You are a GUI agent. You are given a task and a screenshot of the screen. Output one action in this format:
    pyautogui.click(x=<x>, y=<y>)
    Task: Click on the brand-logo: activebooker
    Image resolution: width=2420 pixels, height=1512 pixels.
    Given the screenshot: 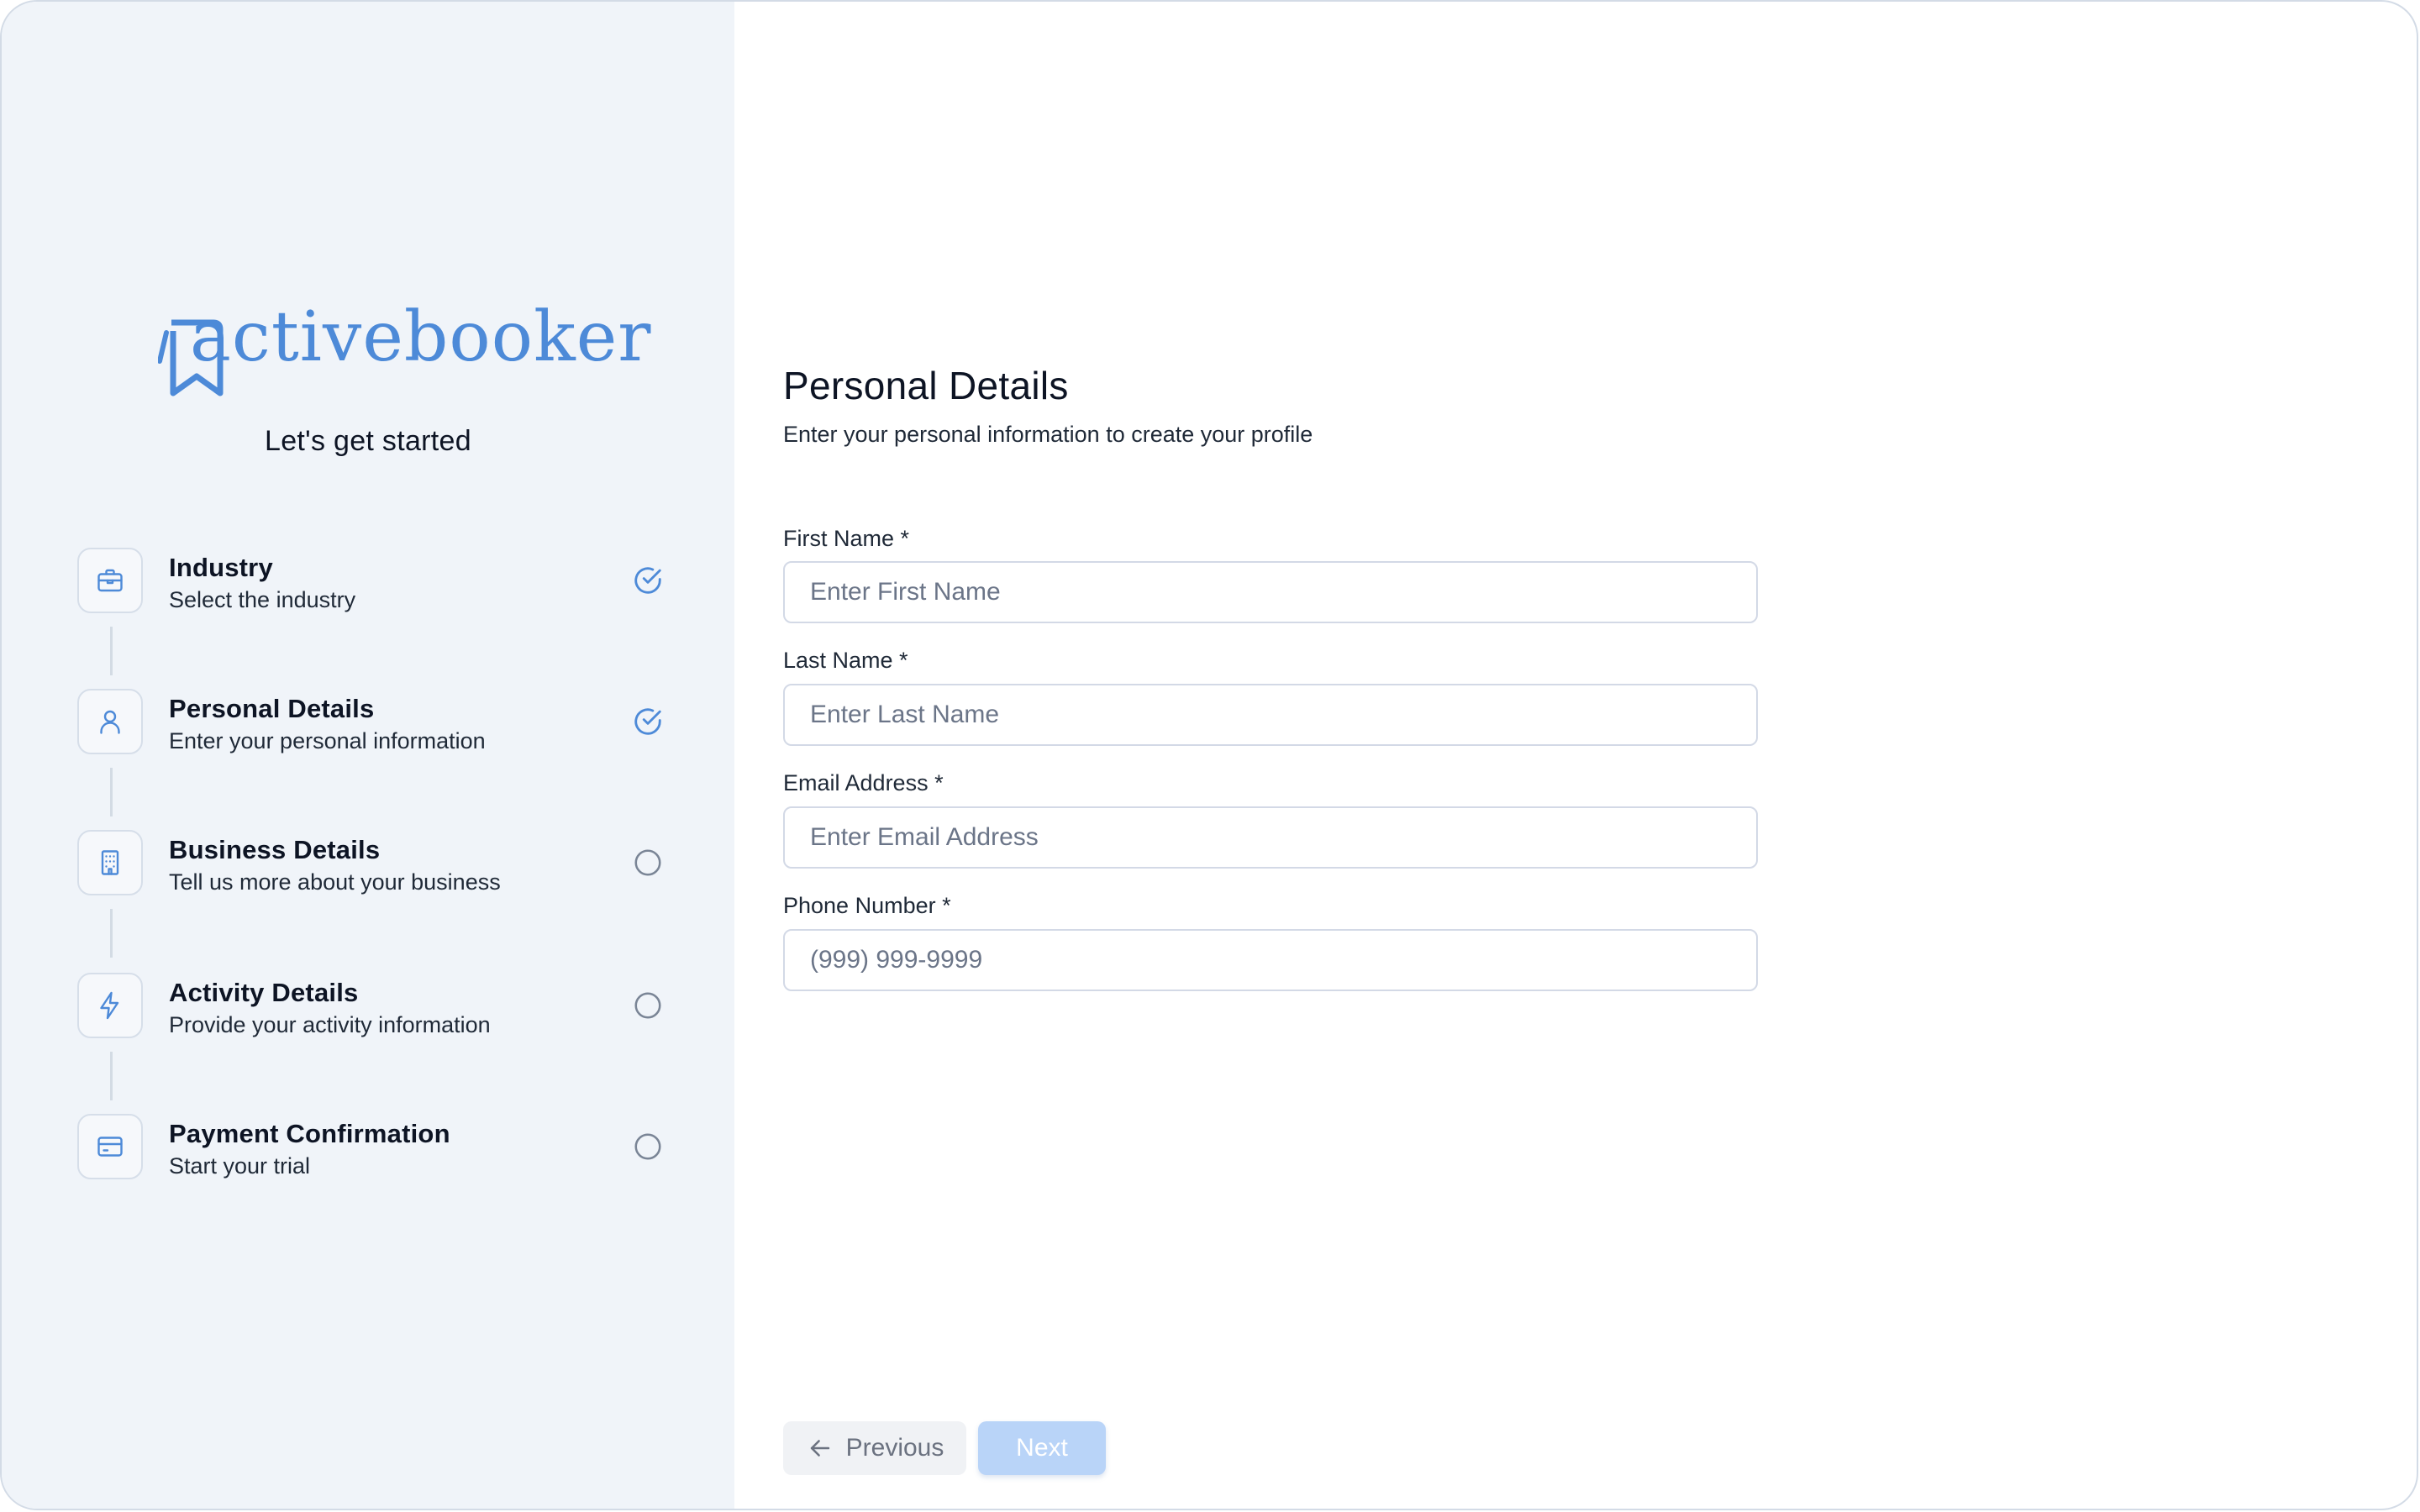 What is the action you would take?
    pyautogui.click(x=404, y=351)
    